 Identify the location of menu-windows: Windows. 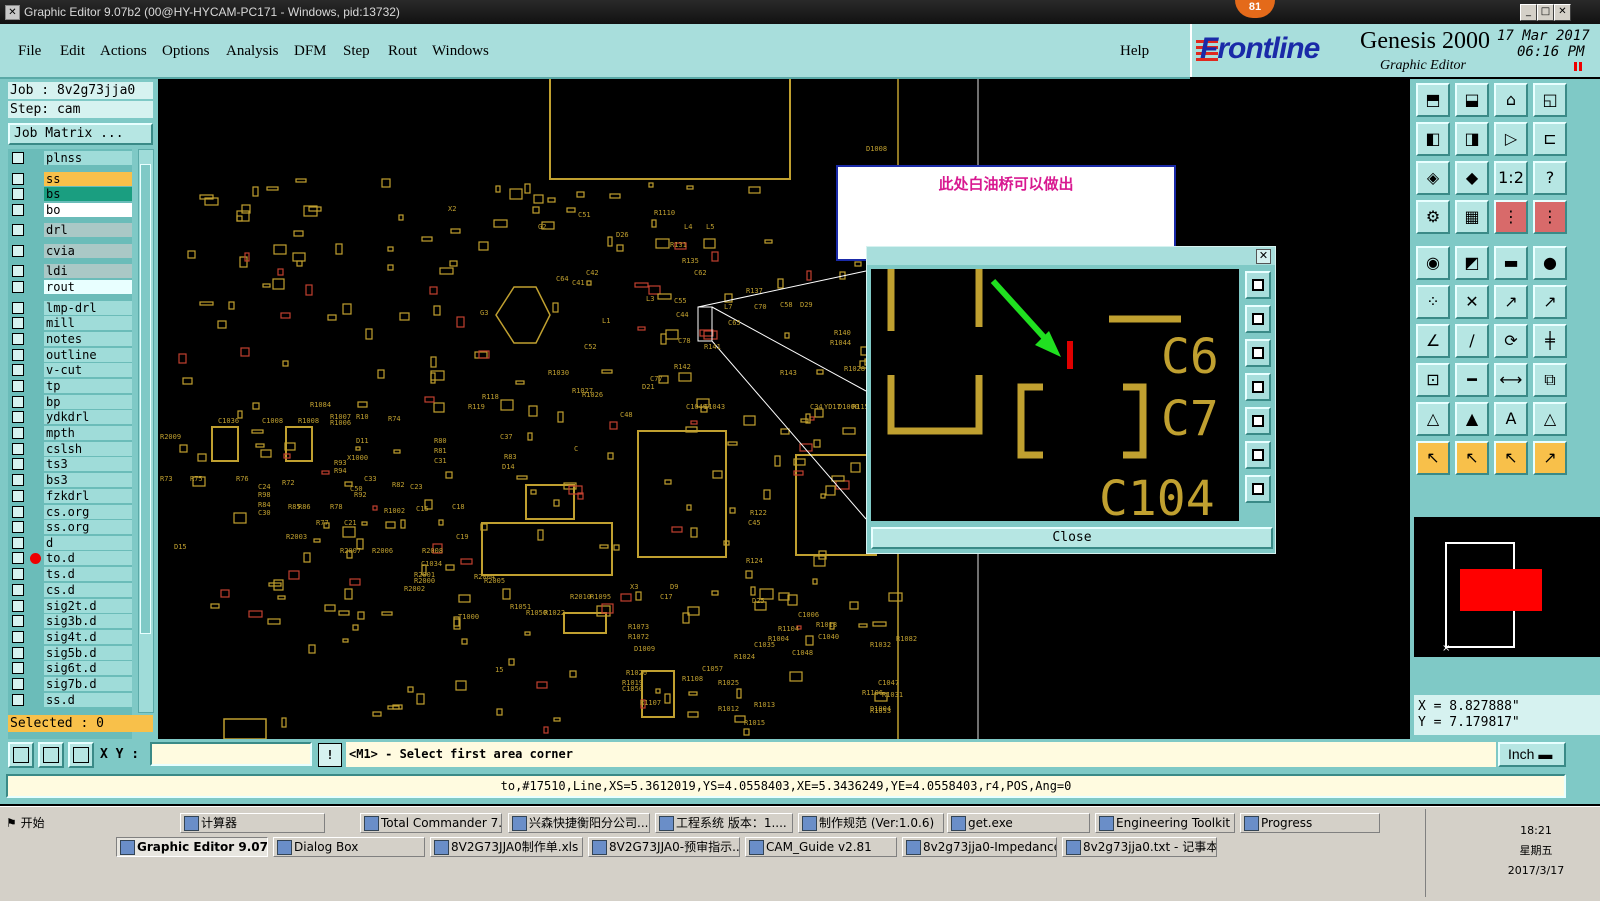
(460, 51).